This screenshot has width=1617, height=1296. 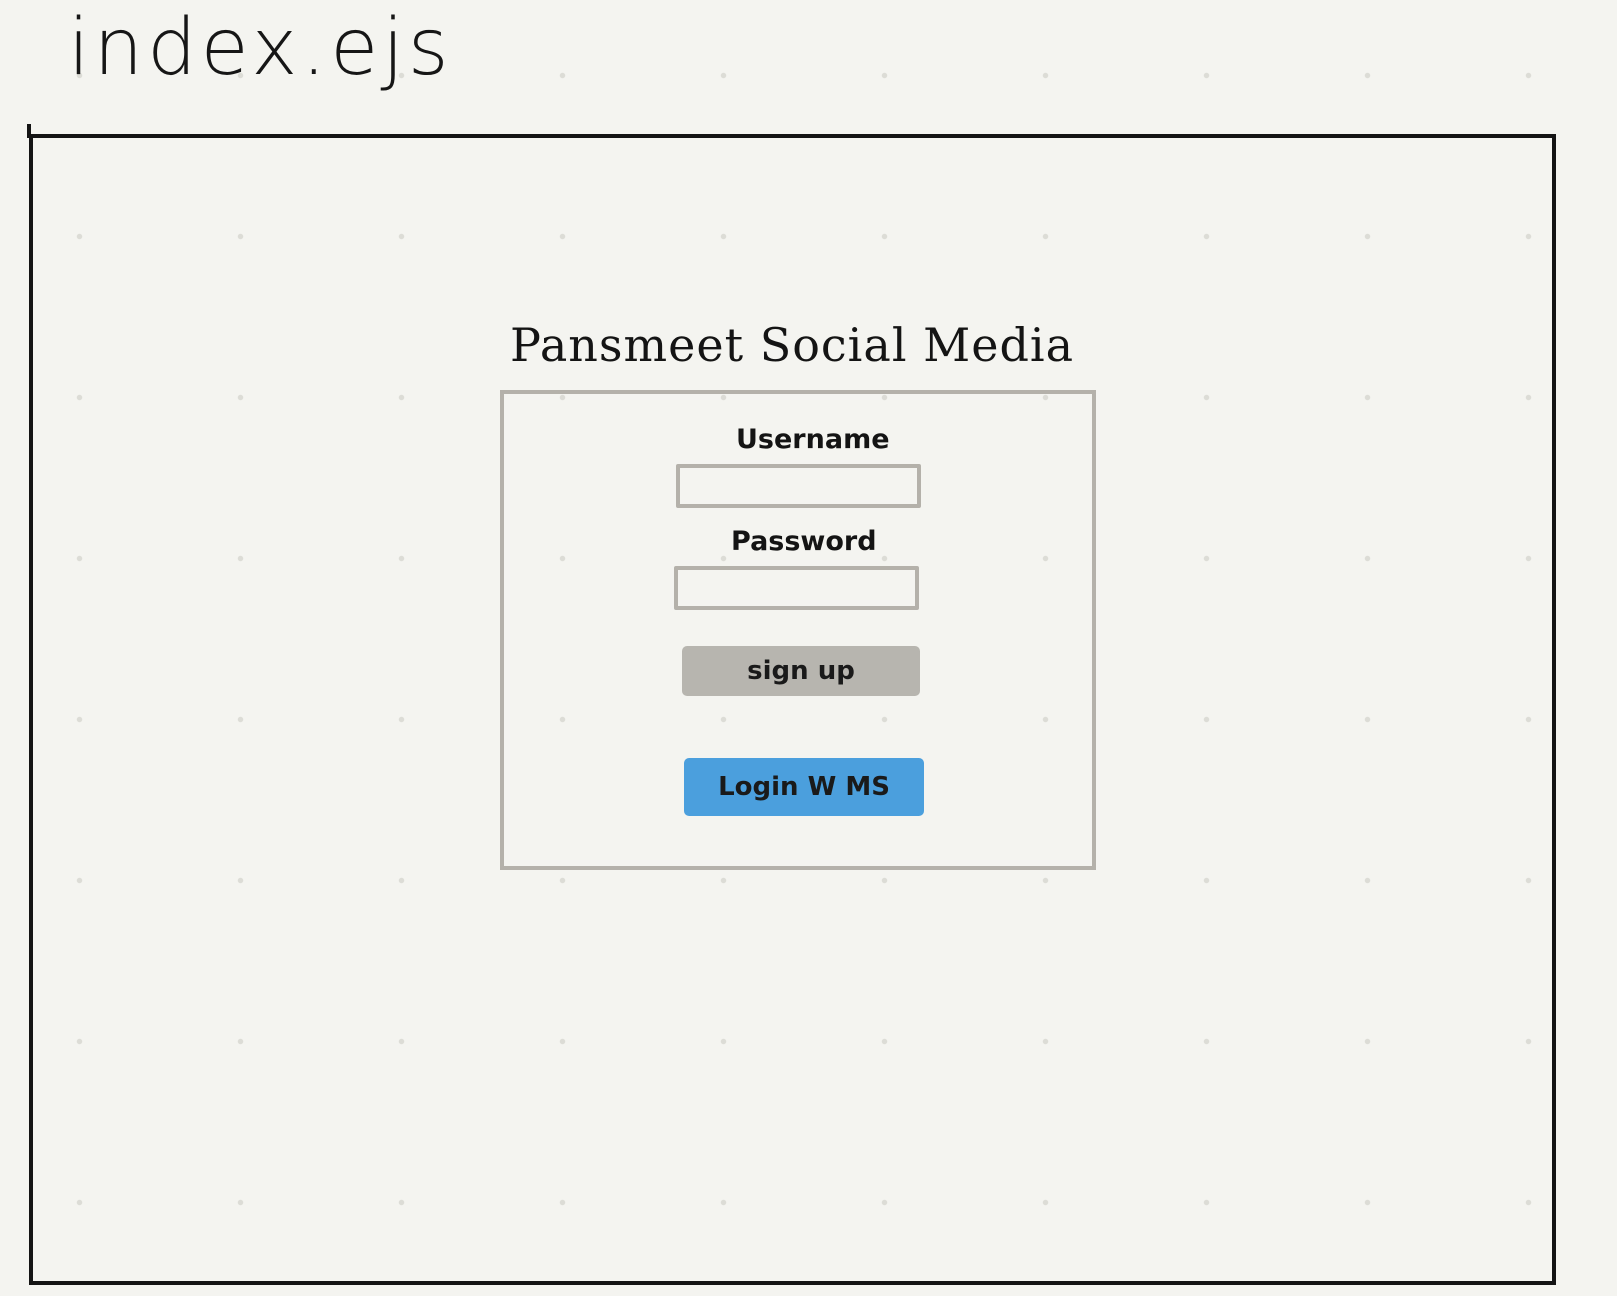 I want to click on login-with-ms-button: Login W MS, so click(x=804, y=787).